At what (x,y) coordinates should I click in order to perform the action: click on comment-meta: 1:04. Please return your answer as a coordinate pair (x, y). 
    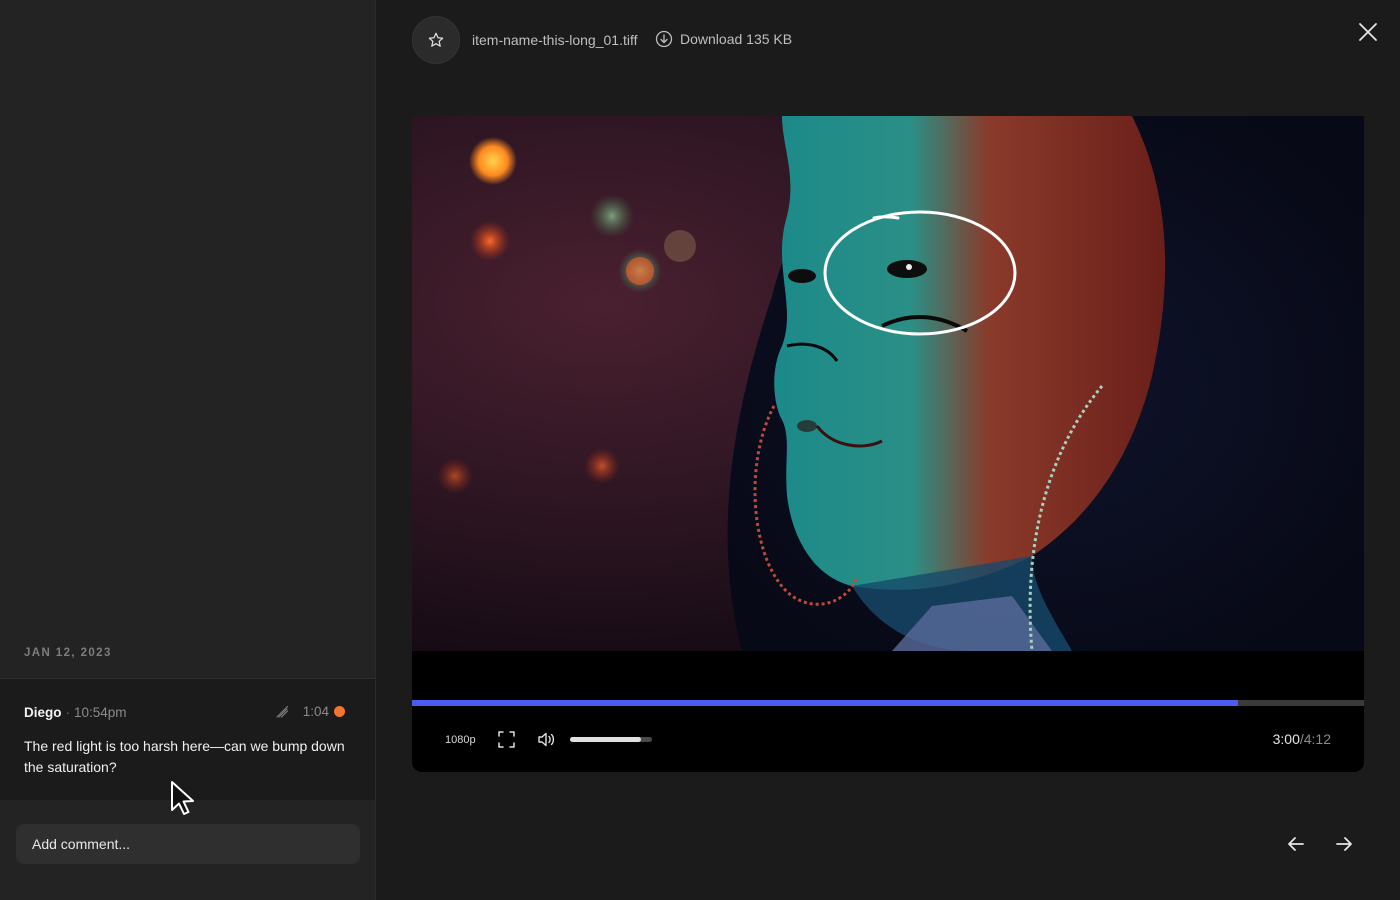
    Looking at the image, I should click on (310, 711).